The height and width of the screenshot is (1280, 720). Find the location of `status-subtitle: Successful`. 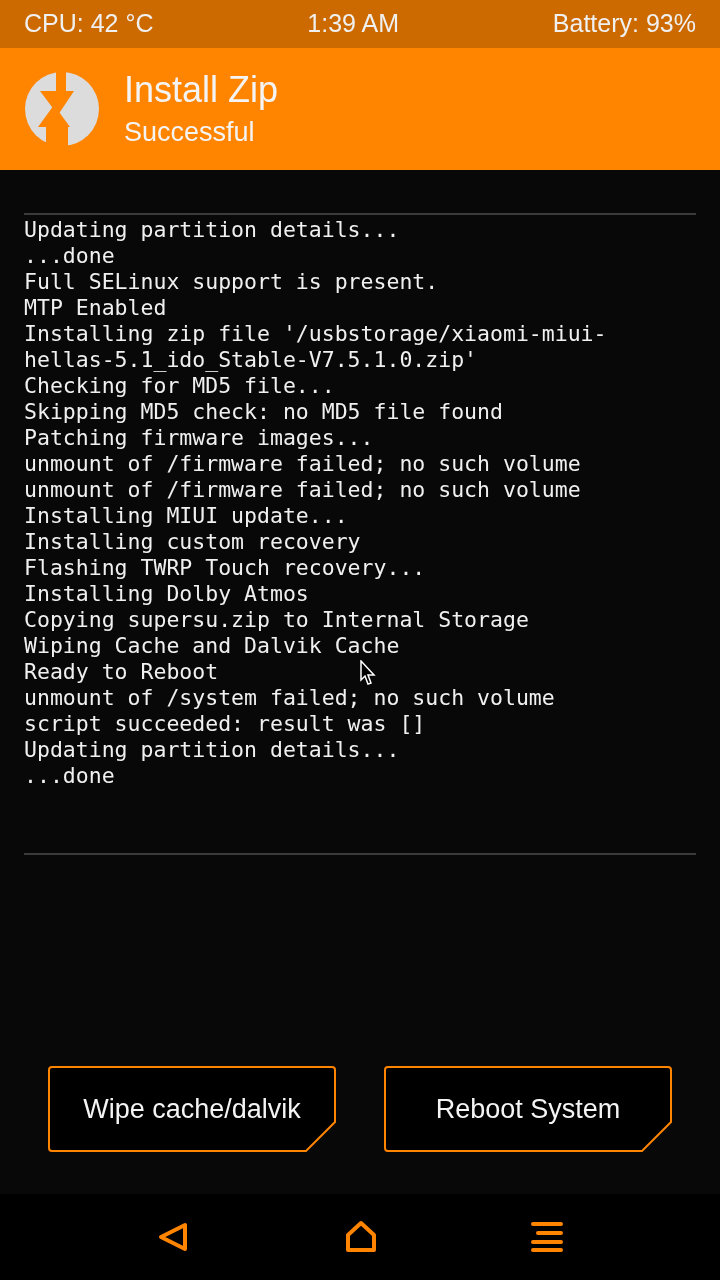

status-subtitle: Successful is located at coordinates (190, 132).